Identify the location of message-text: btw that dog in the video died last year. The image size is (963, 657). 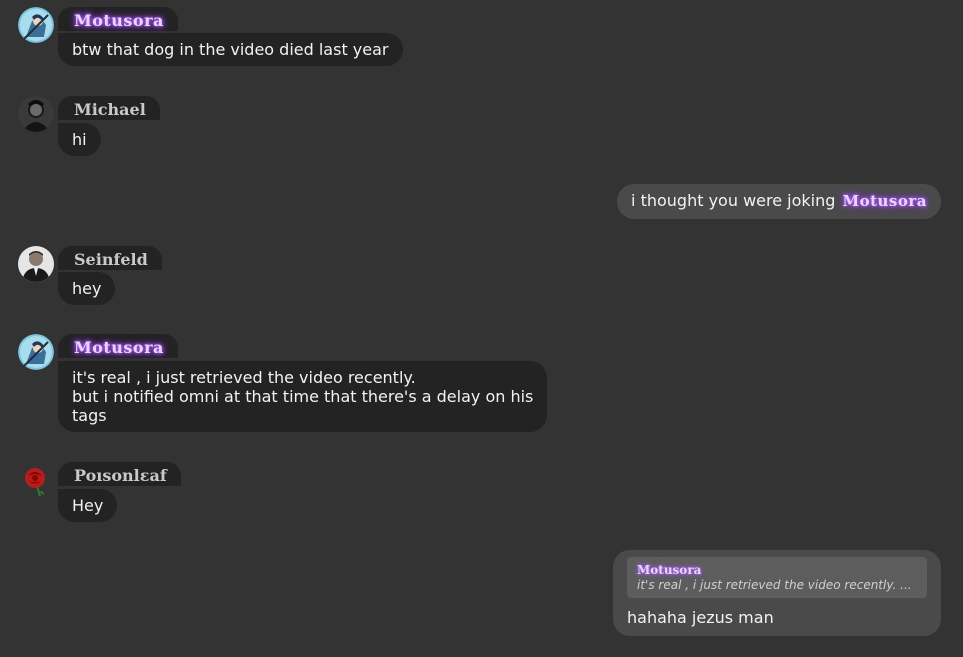
(230, 49).